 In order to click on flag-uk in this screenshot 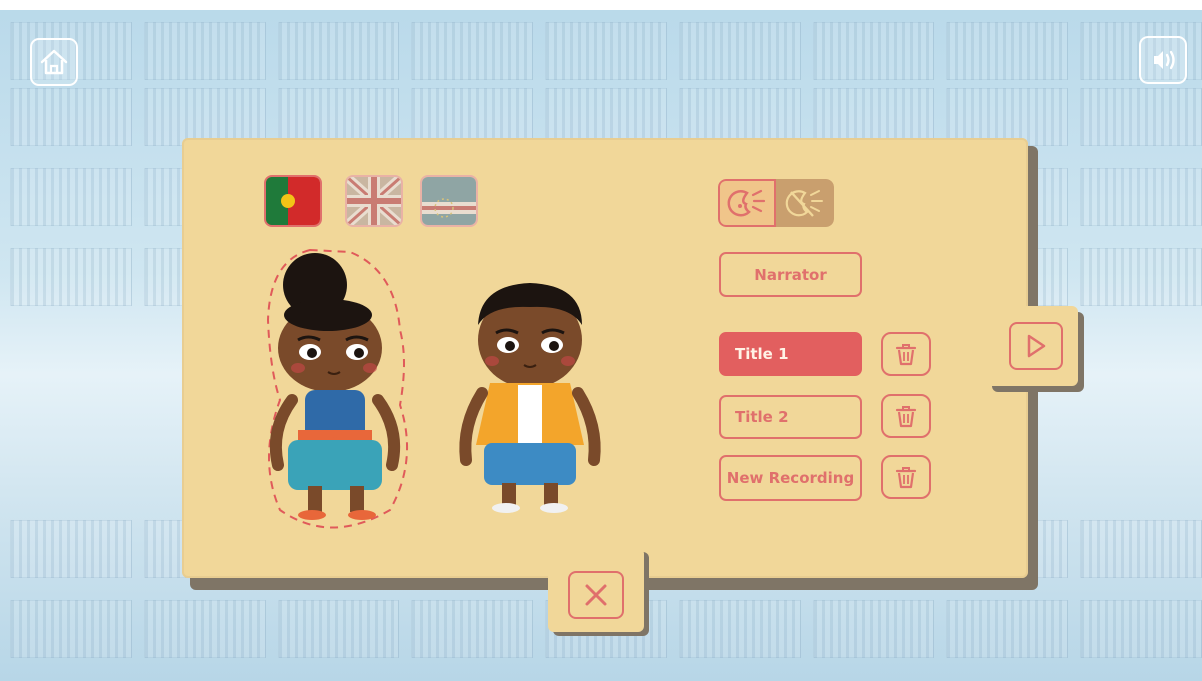, I will do `click(374, 201)`.